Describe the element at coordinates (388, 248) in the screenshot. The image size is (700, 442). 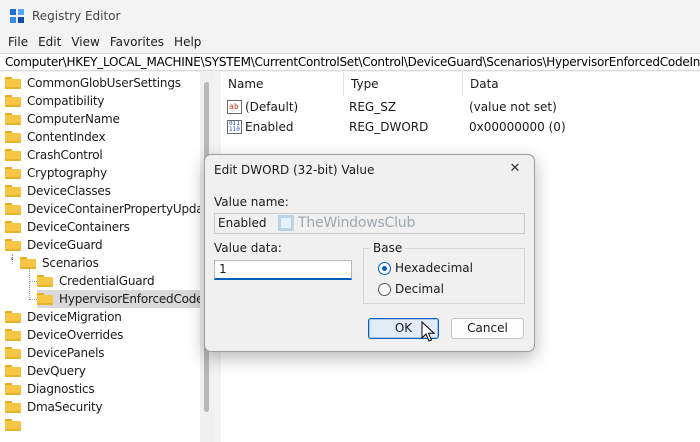
I see `base-group-label: Base` at that location.